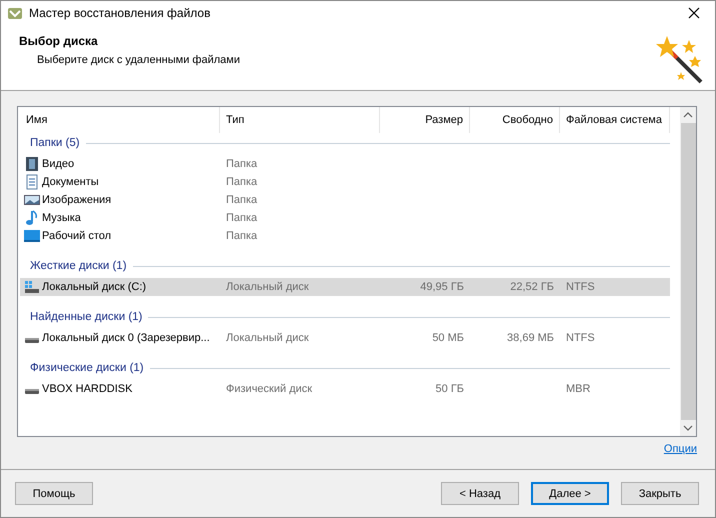 Image resolution: width=716 pixels, height=518 pixels. I want to click on item-name: Документы, so click(70, 182).